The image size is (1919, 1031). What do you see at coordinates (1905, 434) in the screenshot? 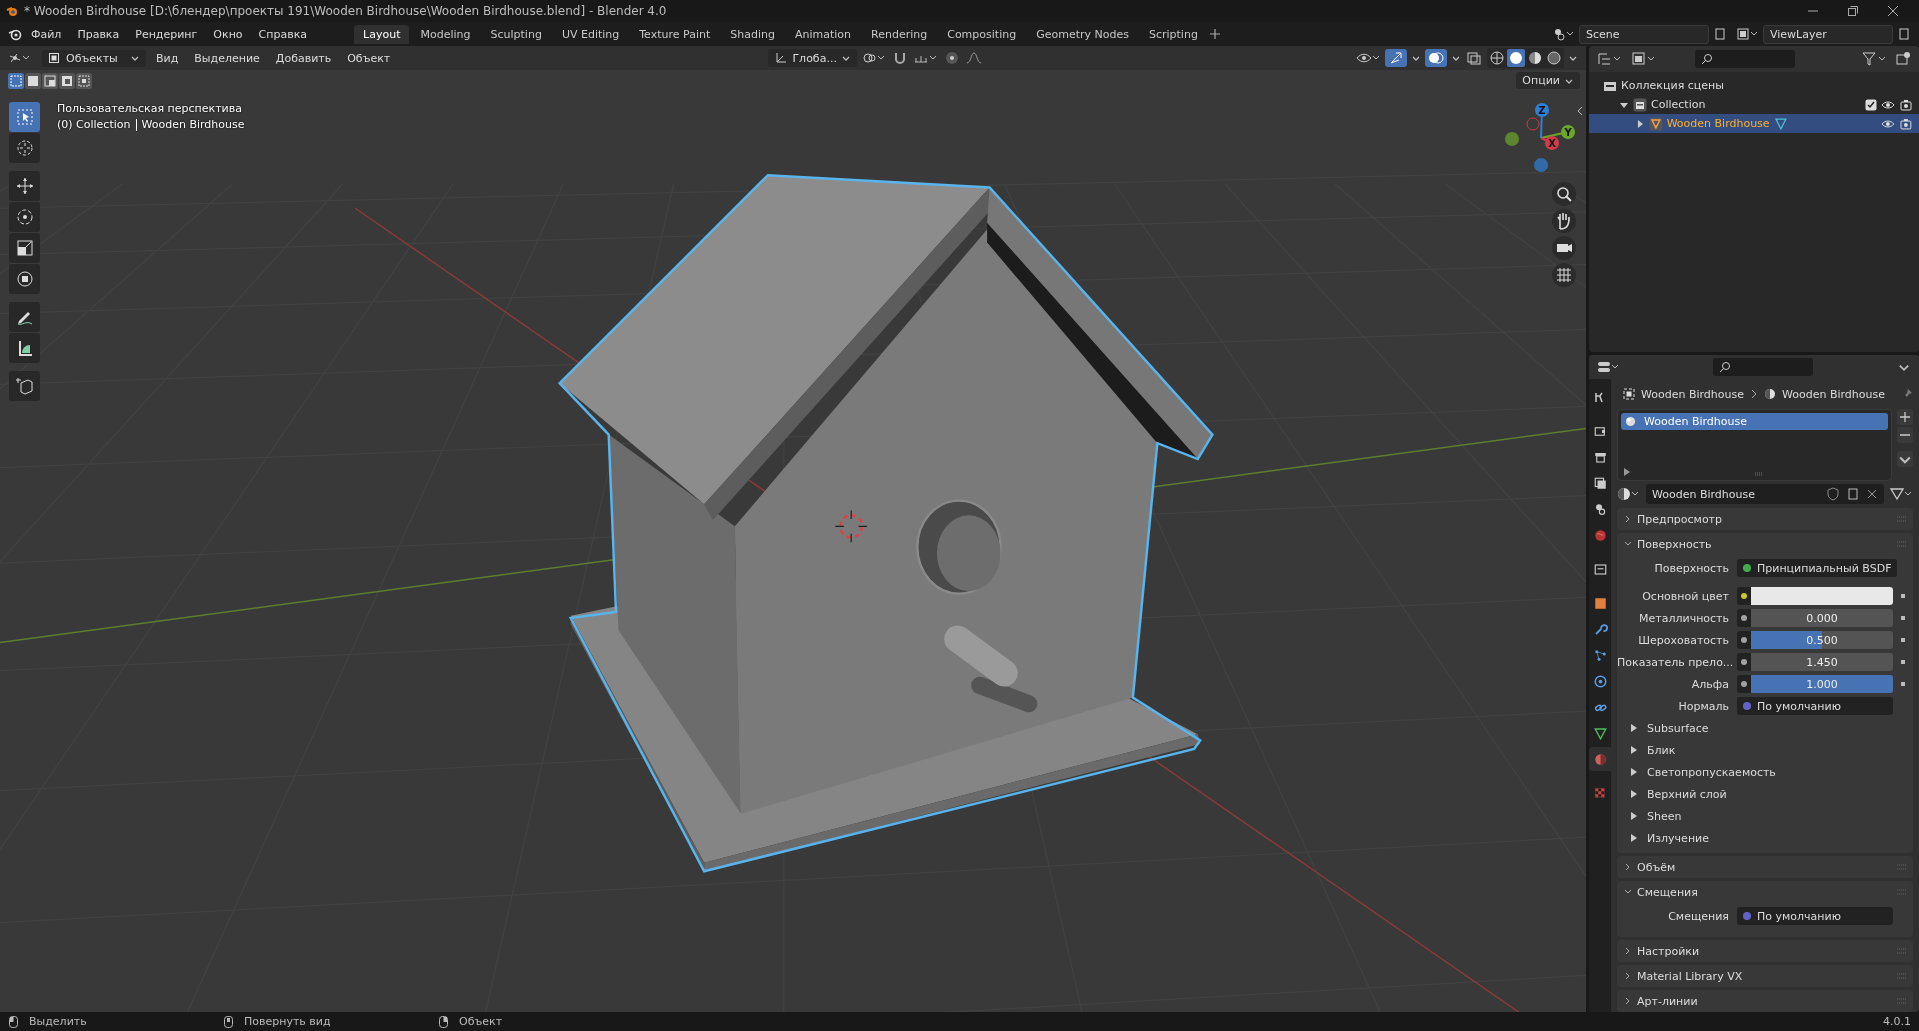
I see `remove-slot-icon` at bounding box center [1905, 434].